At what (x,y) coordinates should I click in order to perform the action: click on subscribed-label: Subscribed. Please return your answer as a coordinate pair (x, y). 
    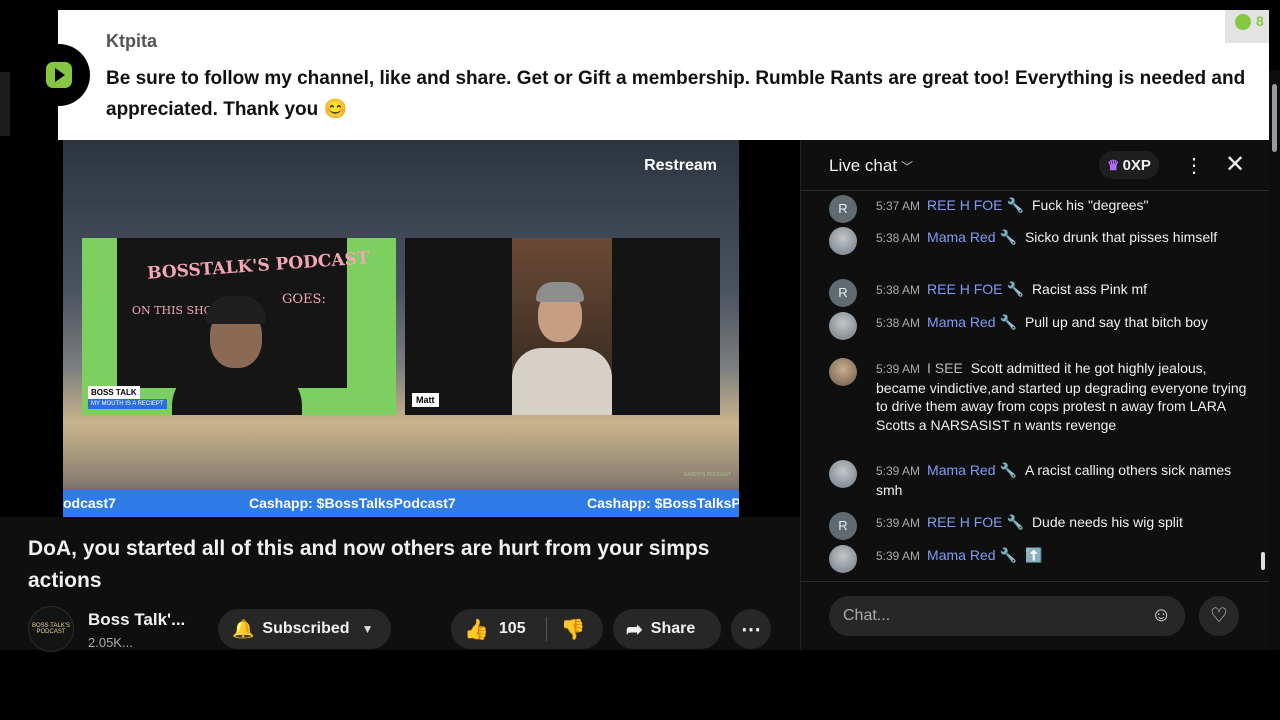
    Looking at the image, I should click on (306, 628).